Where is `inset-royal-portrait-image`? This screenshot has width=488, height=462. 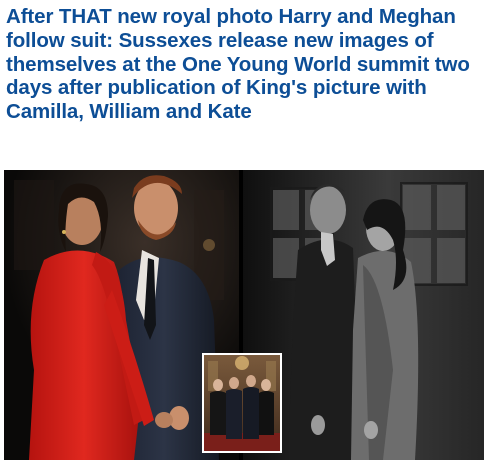 inset-royal-portrait-image is located at coordinates (242, 403).